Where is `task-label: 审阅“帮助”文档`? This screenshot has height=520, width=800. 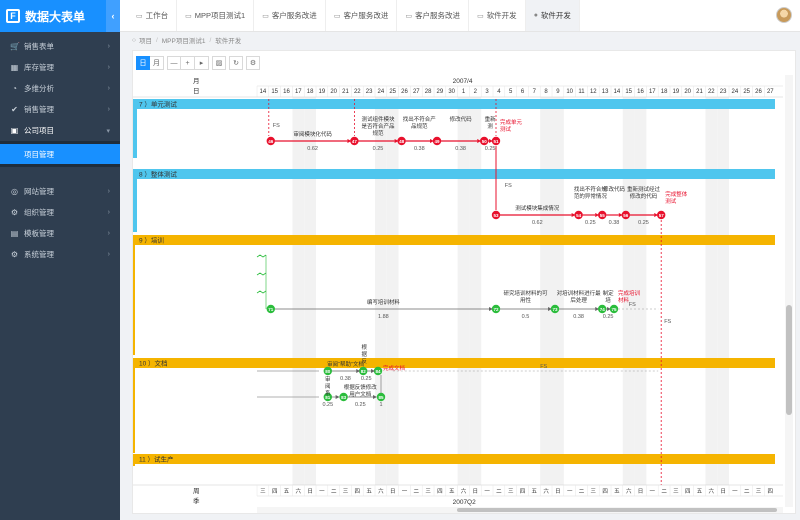 task-label: 审阅“帮助”文档 is located at coordinates (345, 364).